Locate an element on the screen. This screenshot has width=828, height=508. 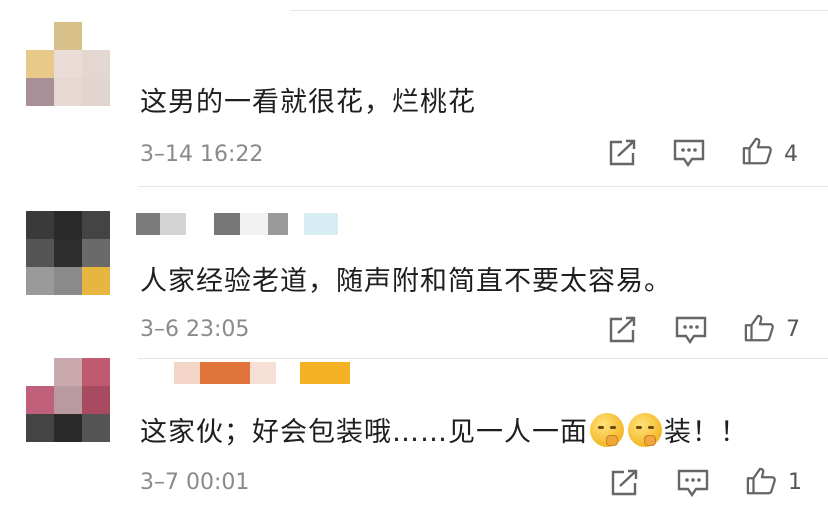
comment-text: 这家伙；好会包装哦……见一人一面 装！！ is located at coordinates (444, 429).